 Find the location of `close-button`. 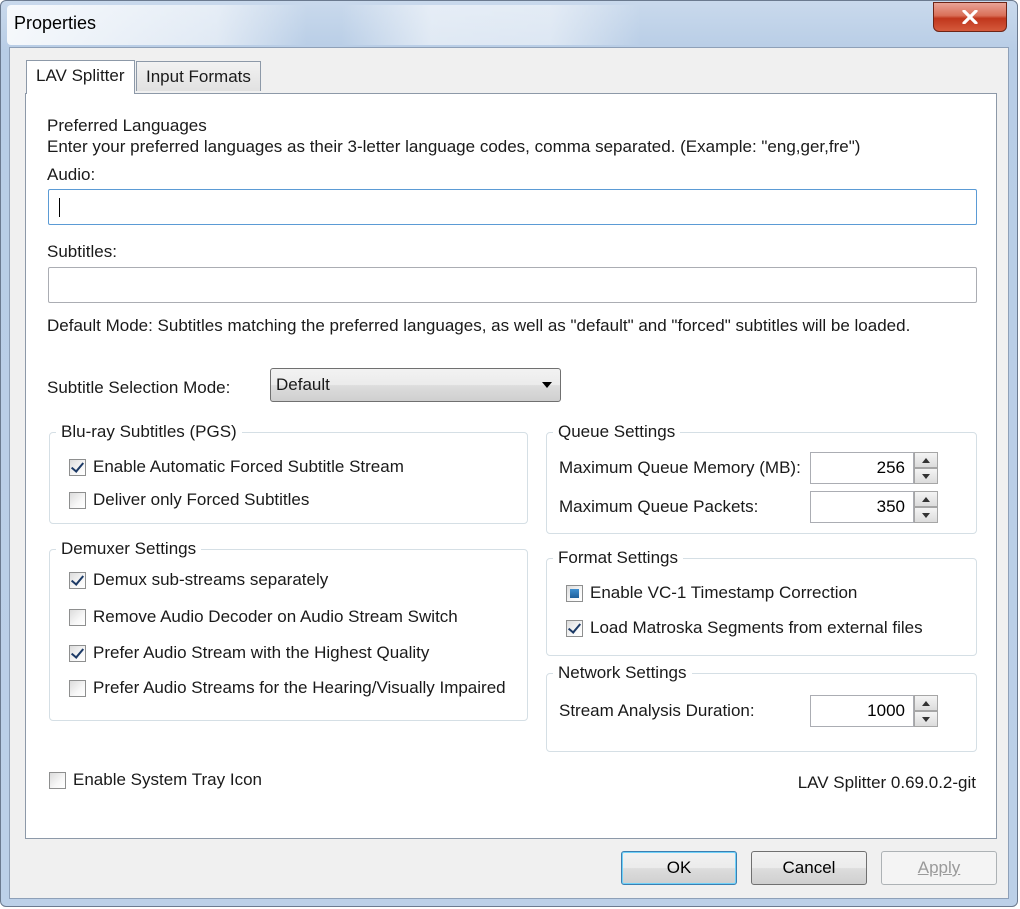

close-button is located at coordinates (970, 17).